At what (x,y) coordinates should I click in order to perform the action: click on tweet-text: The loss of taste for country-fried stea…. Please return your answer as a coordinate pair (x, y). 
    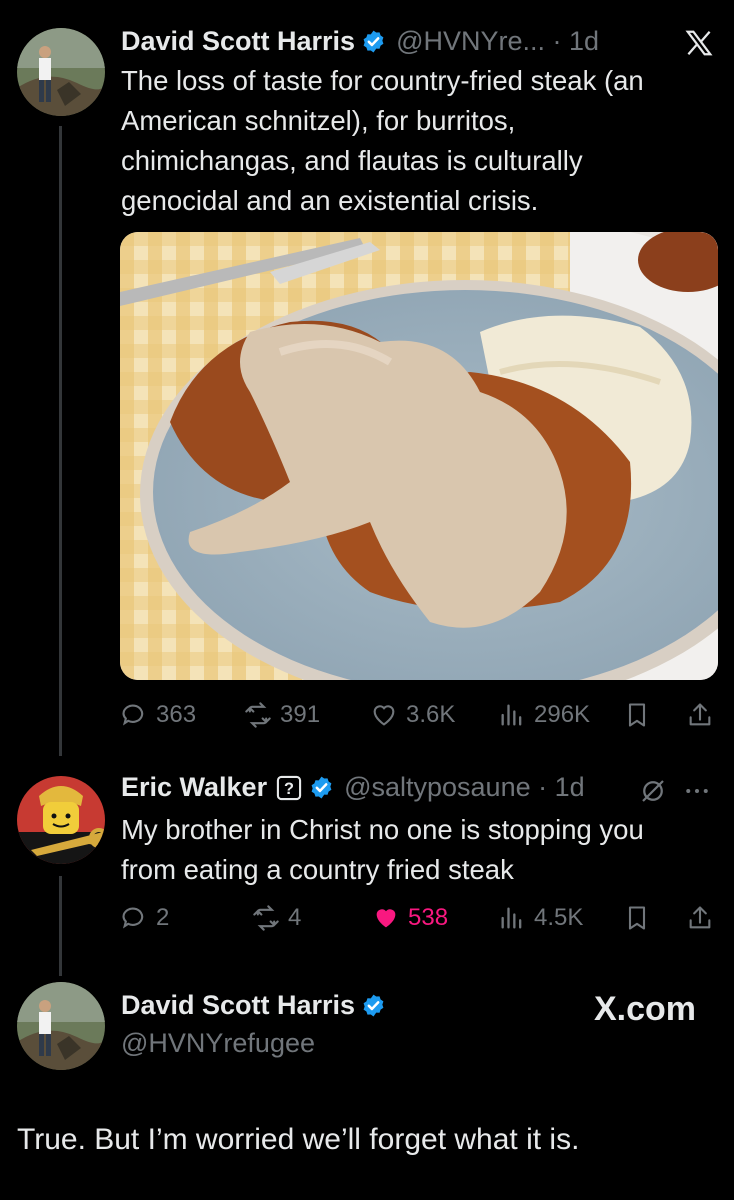
    Looking at the image, I should click on (421, 141).